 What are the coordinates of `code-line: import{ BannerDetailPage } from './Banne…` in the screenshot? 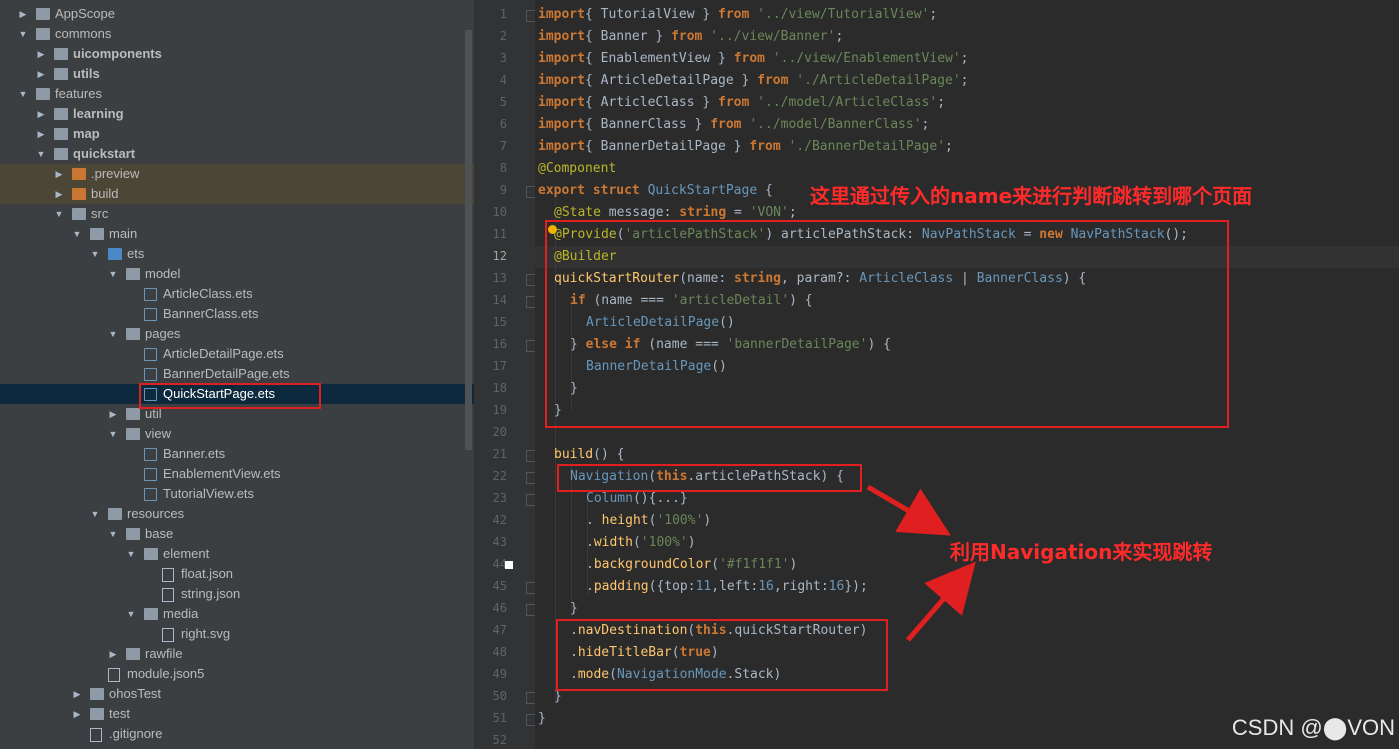 It's located at (745, 147).